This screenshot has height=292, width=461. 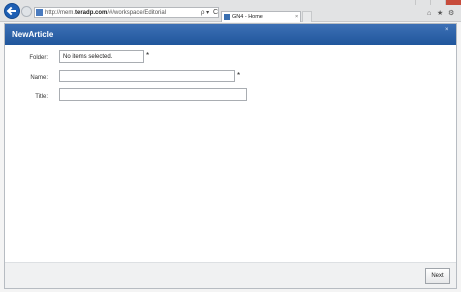 What do you see at coordinates (437, 276) in the screenshot?
I see `next-button: Next` at bounding box center [437, 276].